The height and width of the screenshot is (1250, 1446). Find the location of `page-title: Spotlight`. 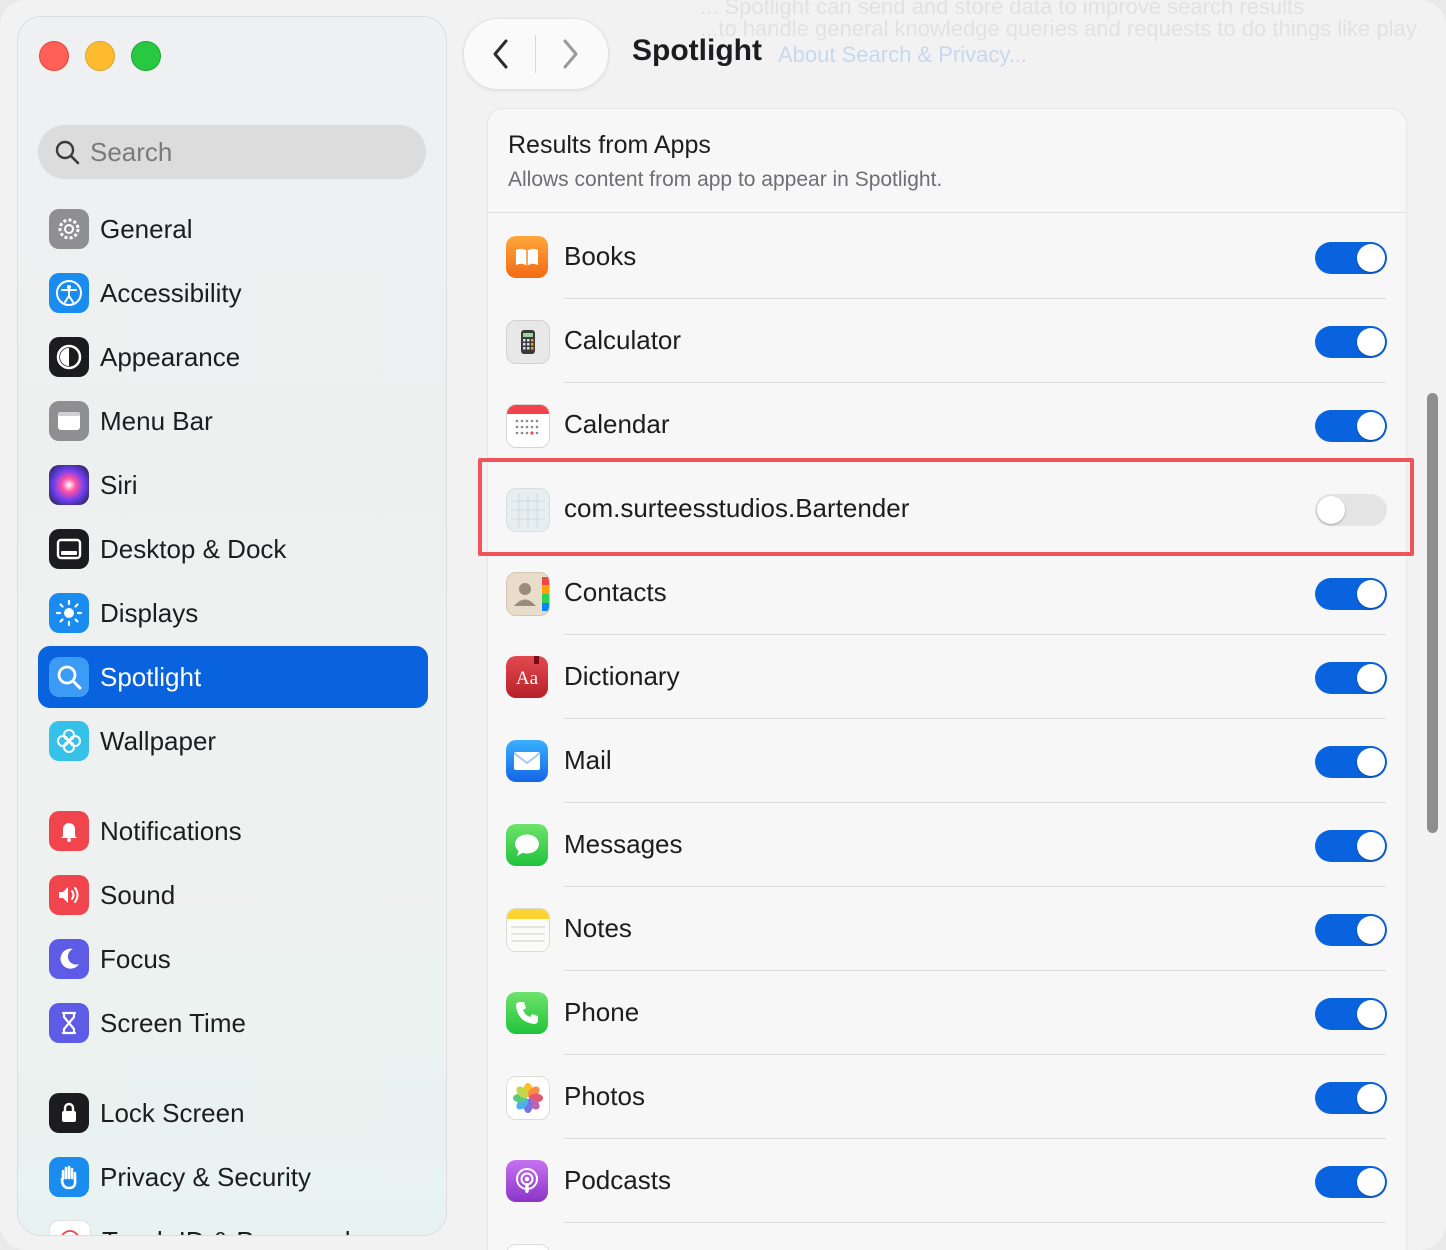

page-title: Spotlight is located at coordinates (697, 50).